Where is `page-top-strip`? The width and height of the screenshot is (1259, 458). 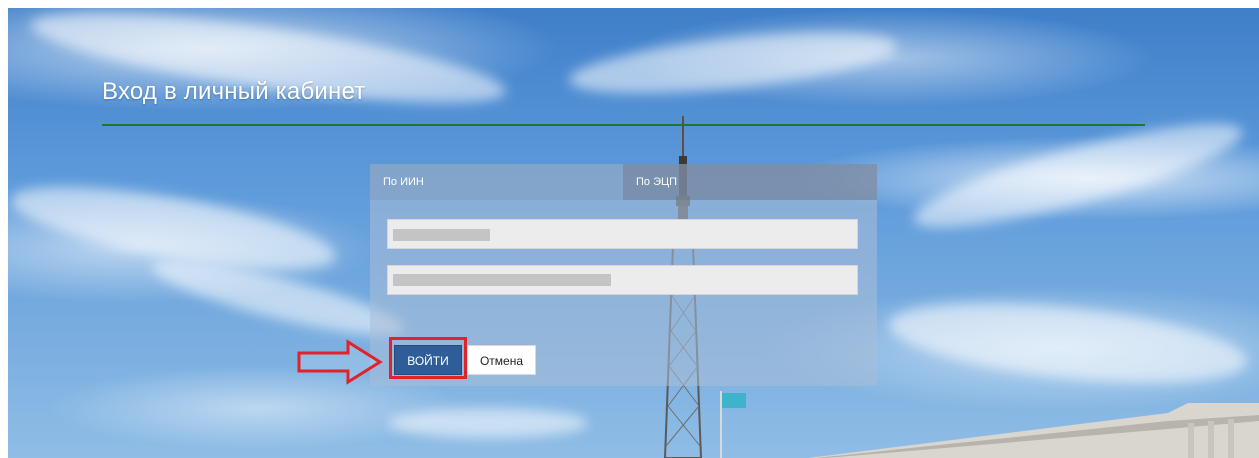 page-top-strip is located at coordinates (629, 4).